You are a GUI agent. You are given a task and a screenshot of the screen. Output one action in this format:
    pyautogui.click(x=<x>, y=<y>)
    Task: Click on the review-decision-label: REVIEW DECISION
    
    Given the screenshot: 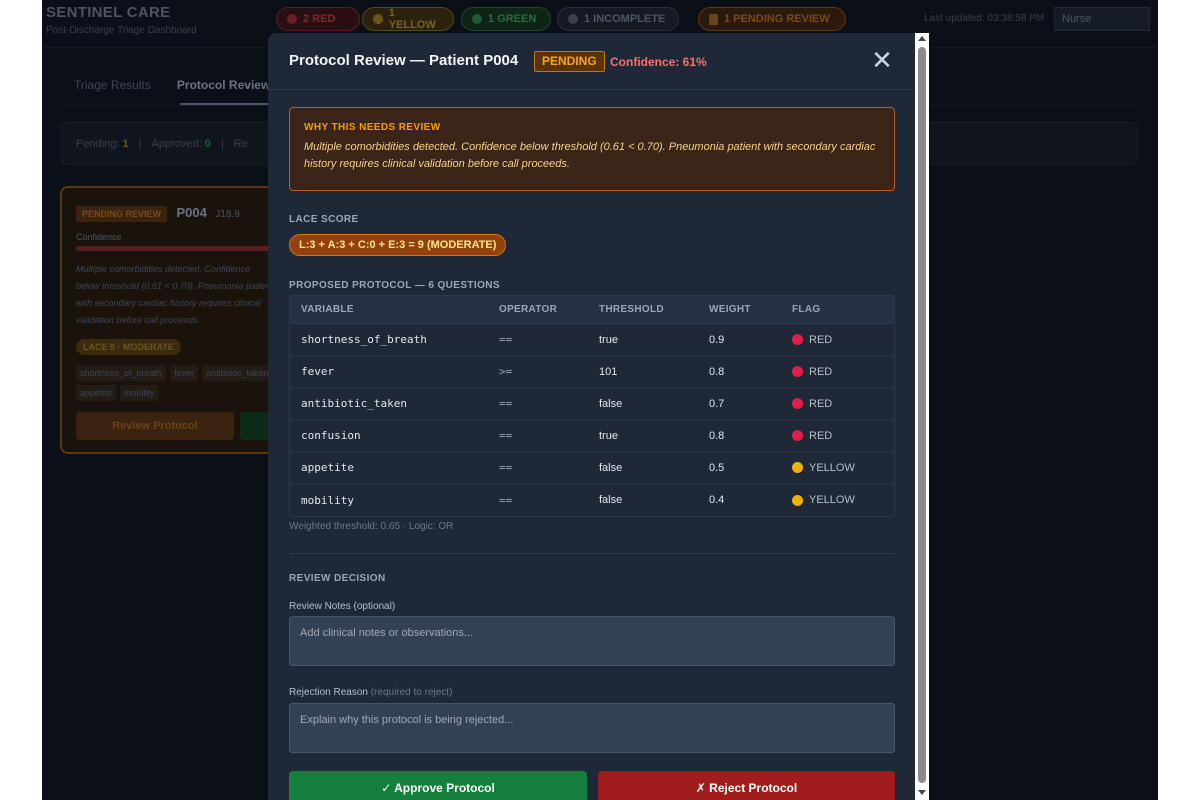 What is the action you would take?
    pyautogui.click(x=337, y=578)
    